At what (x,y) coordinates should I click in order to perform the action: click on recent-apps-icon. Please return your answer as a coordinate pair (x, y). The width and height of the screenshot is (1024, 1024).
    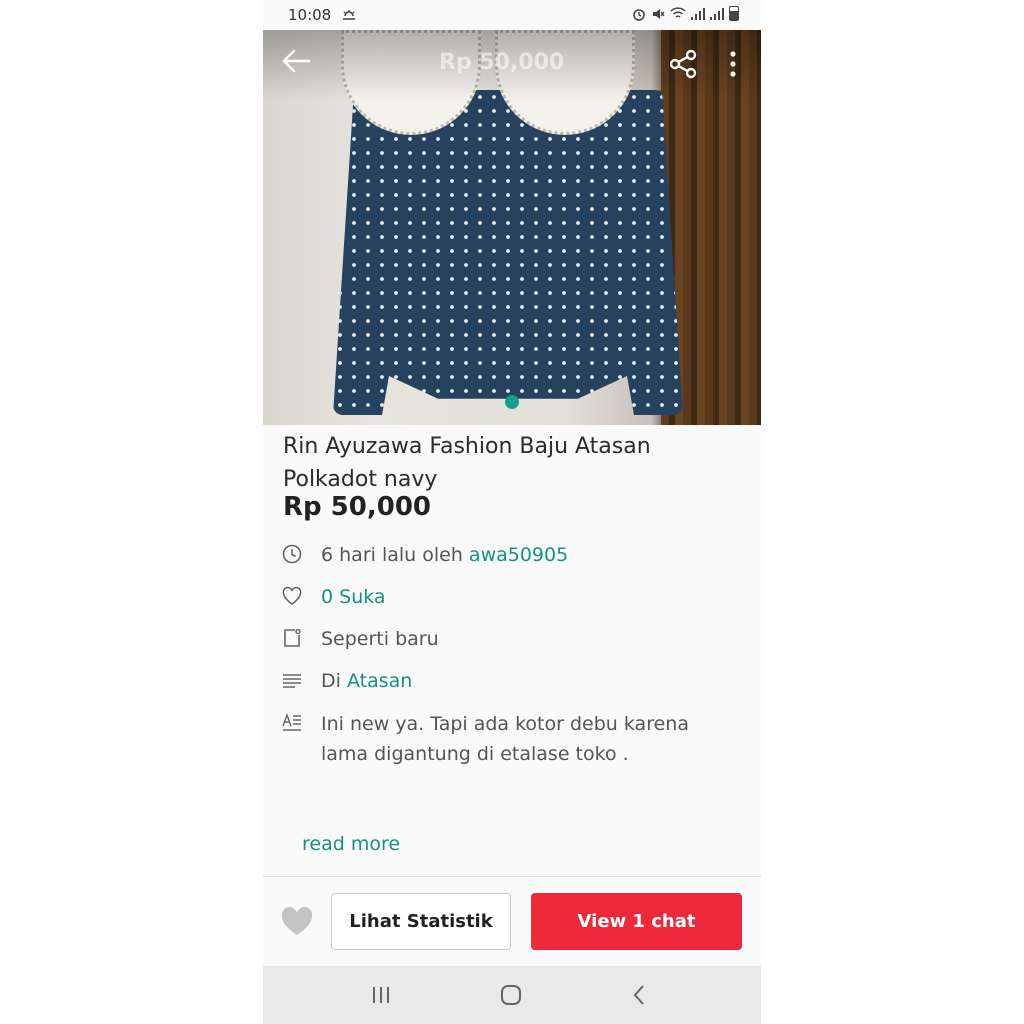
    Looking at the image, I should click on (381, 997).